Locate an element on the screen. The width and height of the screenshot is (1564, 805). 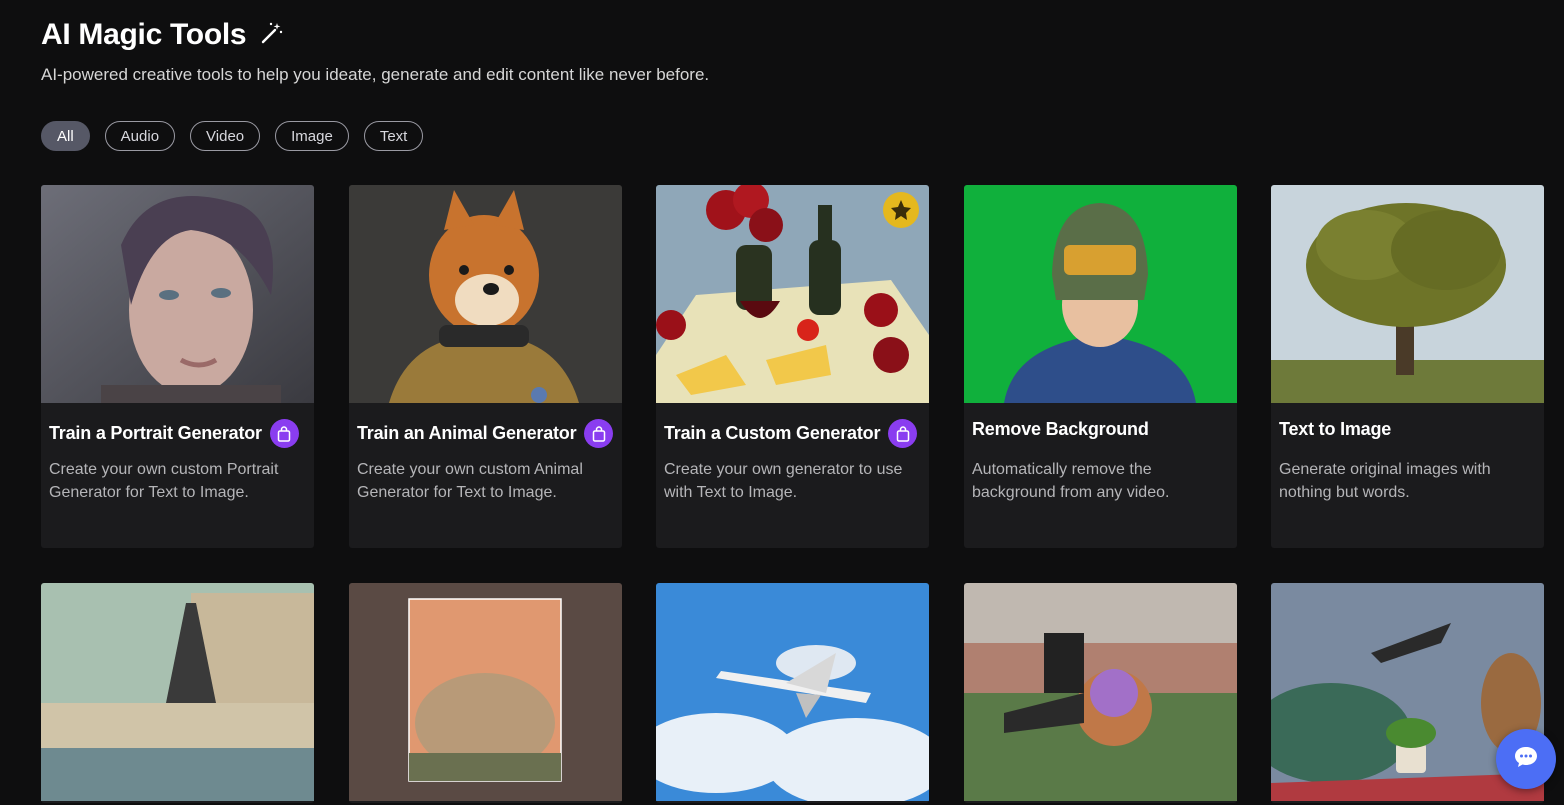
card-title: Train a Custom Generator is located at coordinates (791, 433).